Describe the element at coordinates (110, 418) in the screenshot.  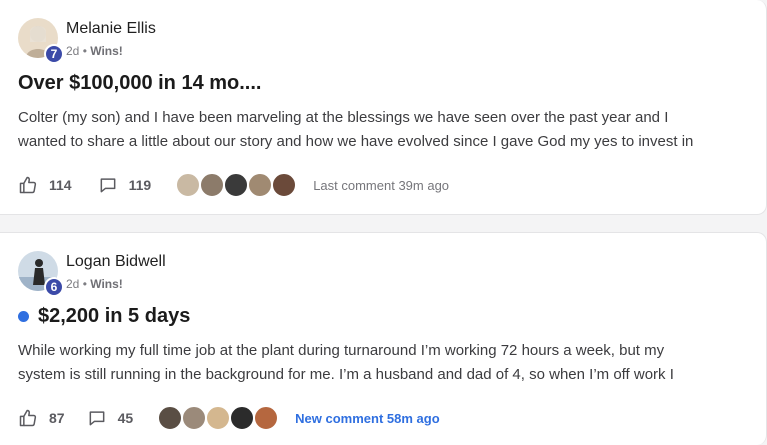
I see `comment-button: 45` at that location.